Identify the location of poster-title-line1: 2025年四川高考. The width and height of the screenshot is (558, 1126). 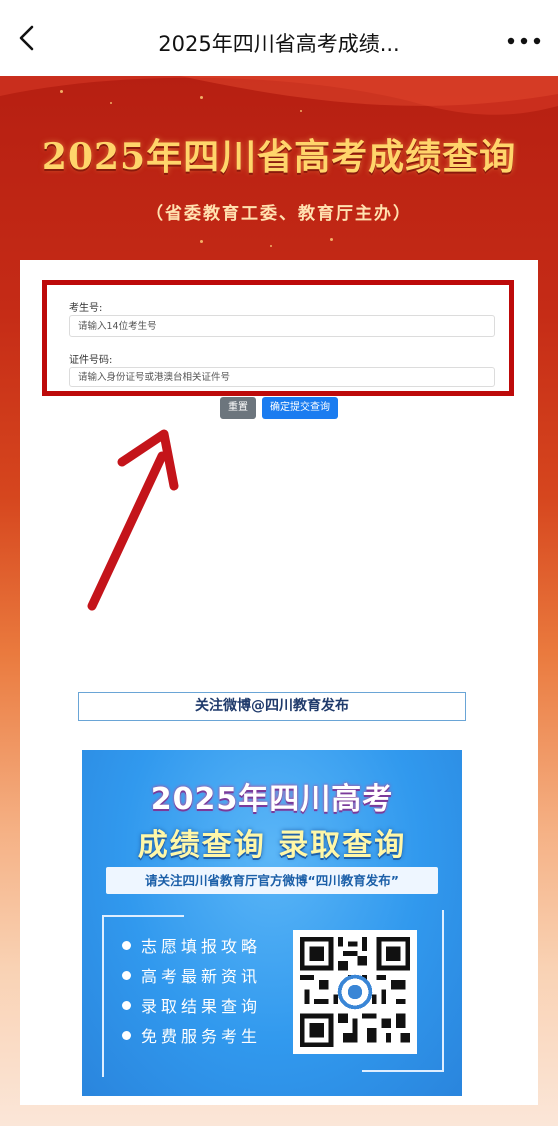
(272, 799).